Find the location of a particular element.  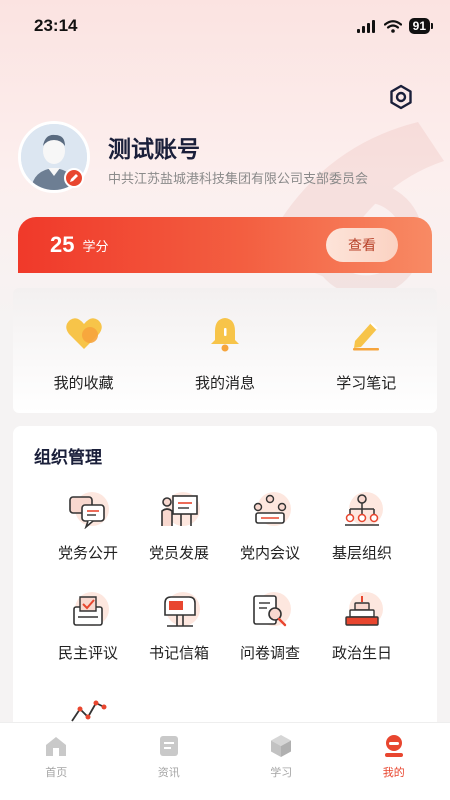

grid-item-label: 党员发展 is located at coordinates (178, 553).